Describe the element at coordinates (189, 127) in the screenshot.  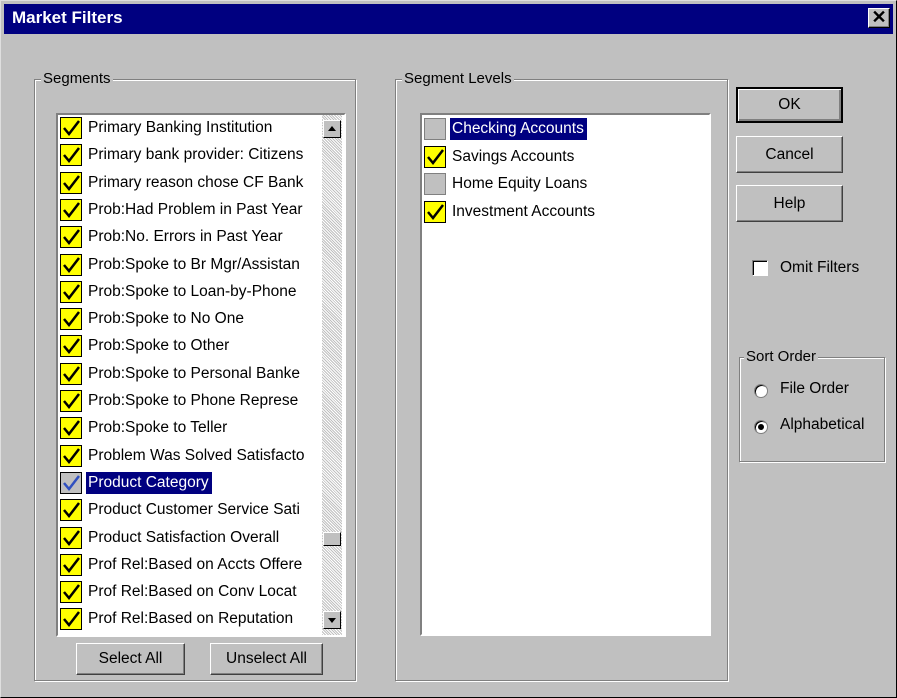
I see `list-item: Primary Banking Institution` at that location.